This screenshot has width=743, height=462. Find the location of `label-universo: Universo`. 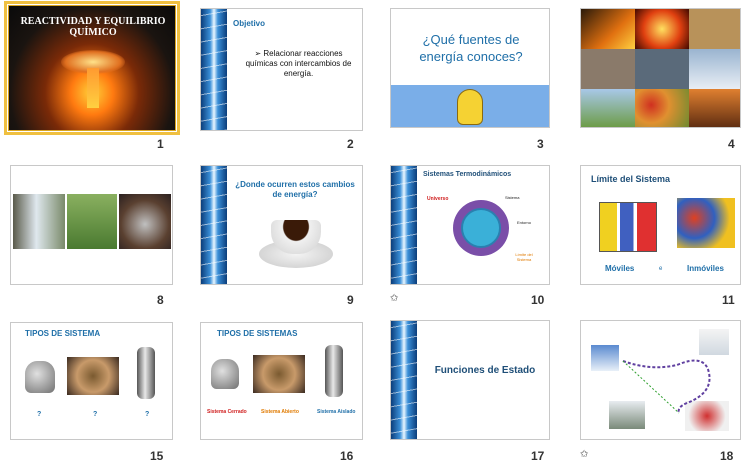

label-universo: Universo is located at coordinates (438, 199).